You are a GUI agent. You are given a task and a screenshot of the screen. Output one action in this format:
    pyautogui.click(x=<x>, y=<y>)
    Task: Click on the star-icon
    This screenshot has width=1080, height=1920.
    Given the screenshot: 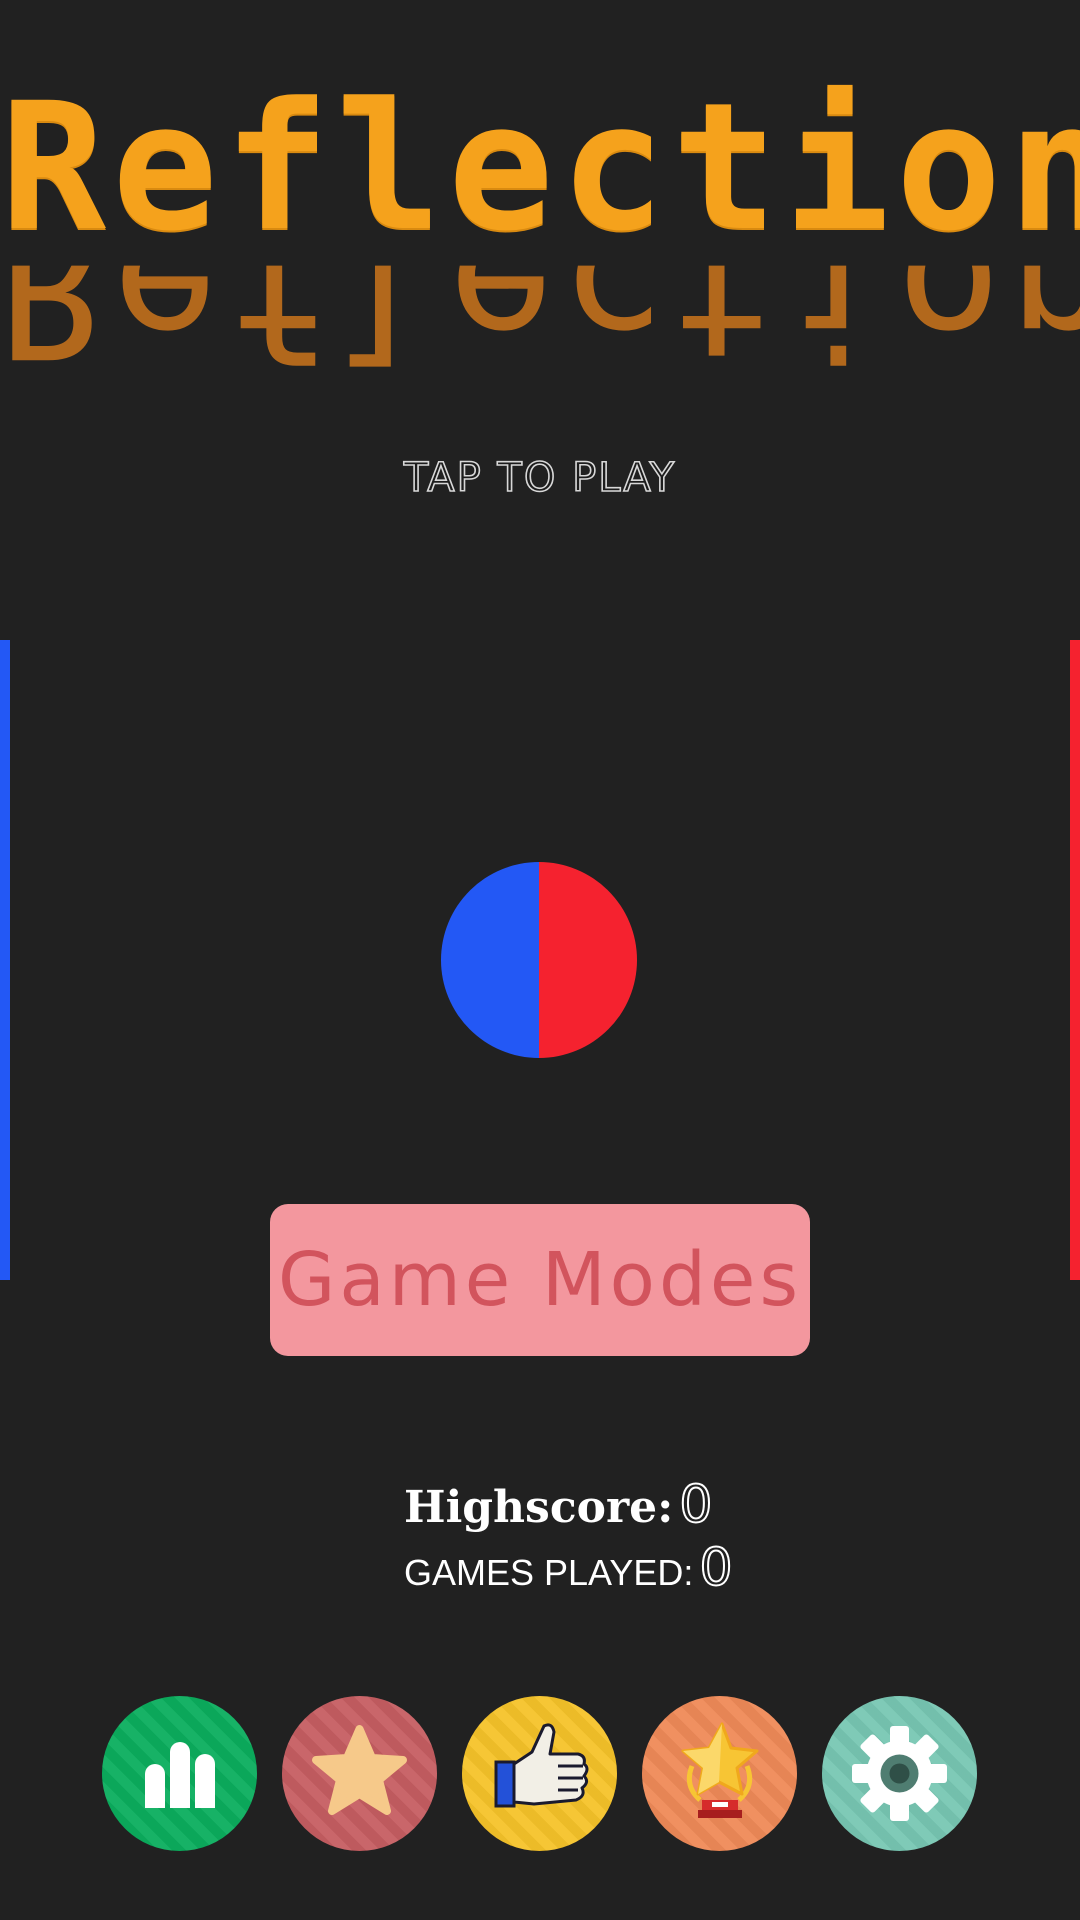 What is the action you would take?
    pyautogui.click(x=359, y=1770)
    